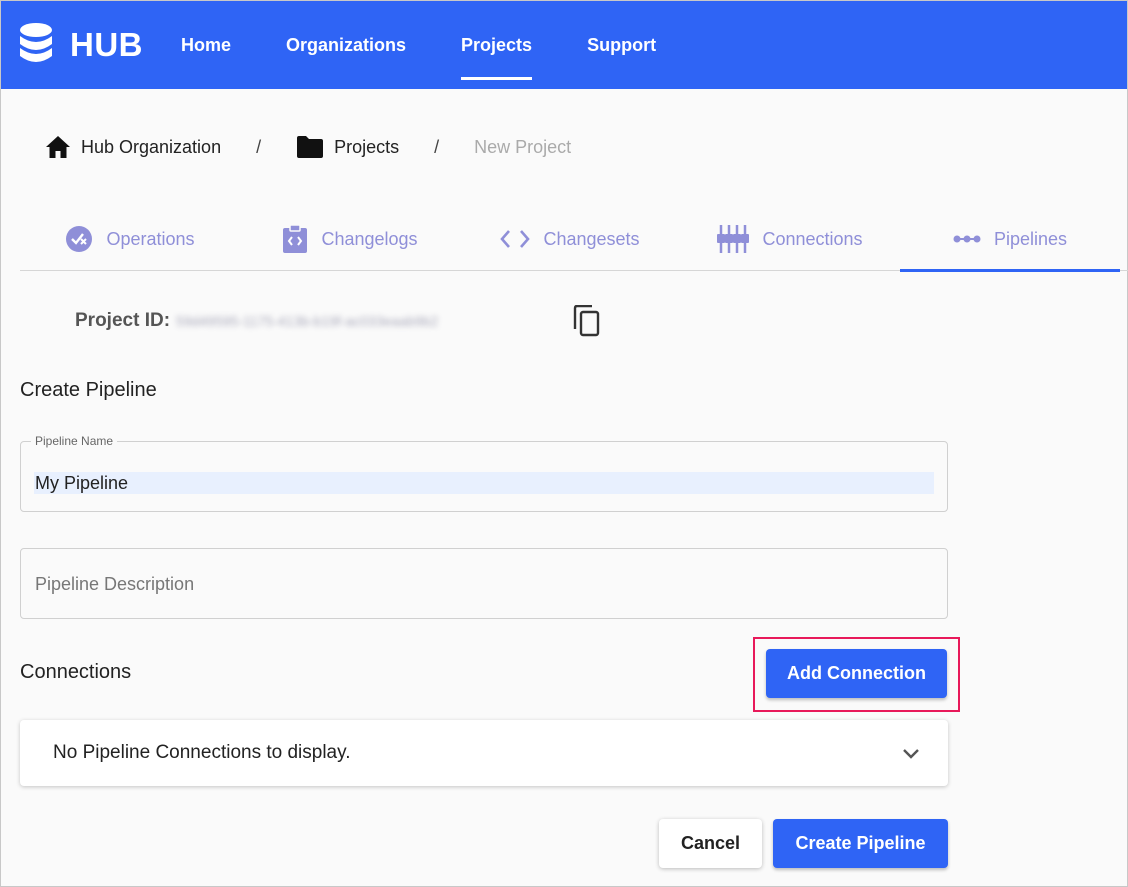 This screenshot has height=887, width=1128. I want to click on tab-changesets: Changesets, so click(570, 239).